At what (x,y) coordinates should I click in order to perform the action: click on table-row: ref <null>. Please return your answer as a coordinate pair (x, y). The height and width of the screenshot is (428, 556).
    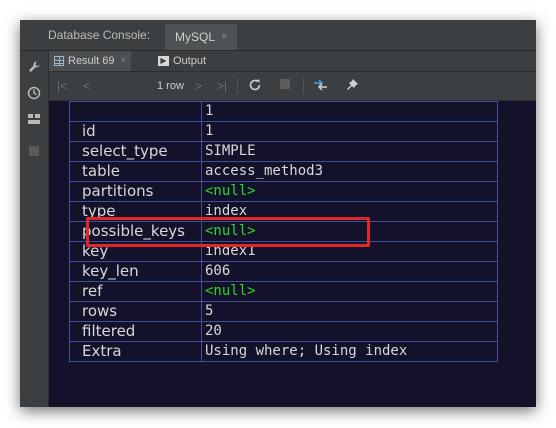
    Looking at the image, I should click on (283, 291).